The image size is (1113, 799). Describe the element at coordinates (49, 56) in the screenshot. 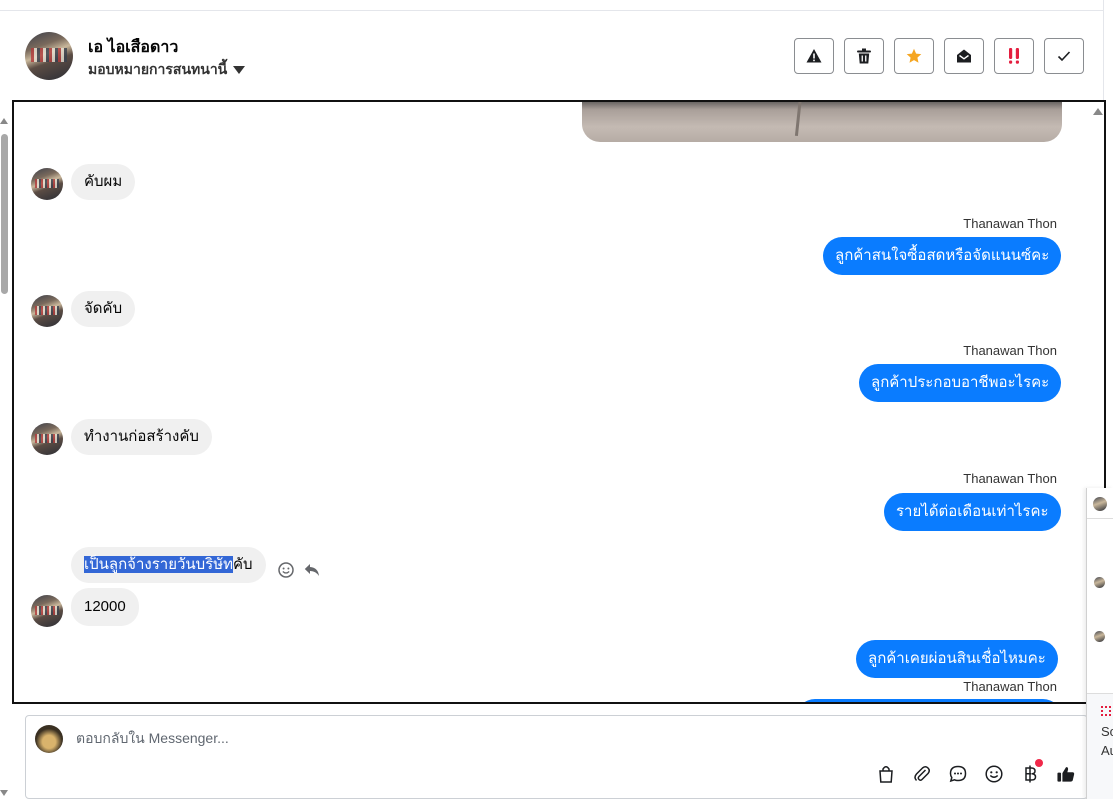

I see `contact-avatar` at that location.